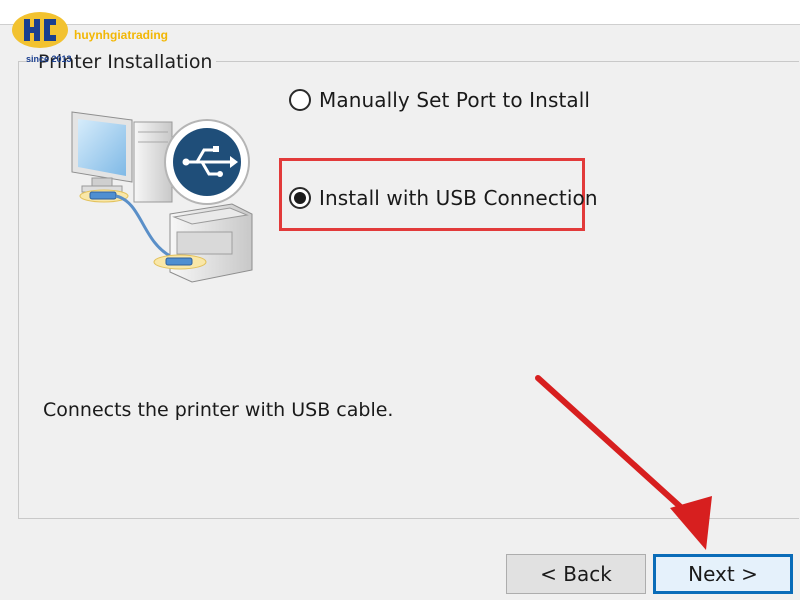 The image size is (800, 600). I want to click on radio-label-usb: Install with USB Connection, so click(458, 198).